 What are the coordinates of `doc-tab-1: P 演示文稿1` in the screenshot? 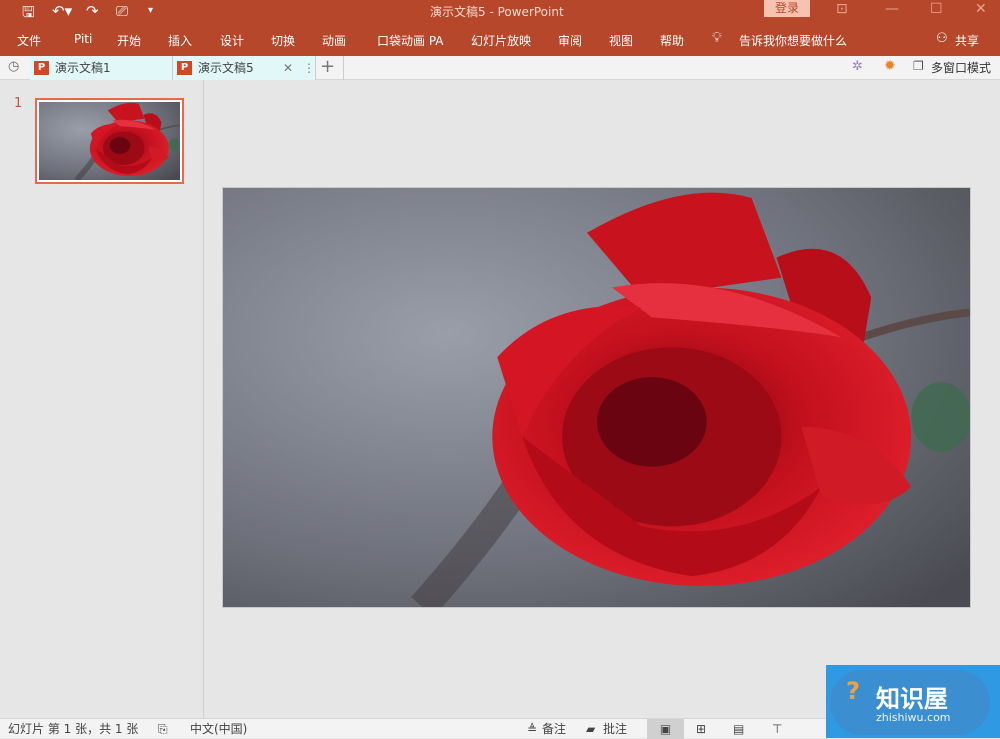 It's located at (101, 68).